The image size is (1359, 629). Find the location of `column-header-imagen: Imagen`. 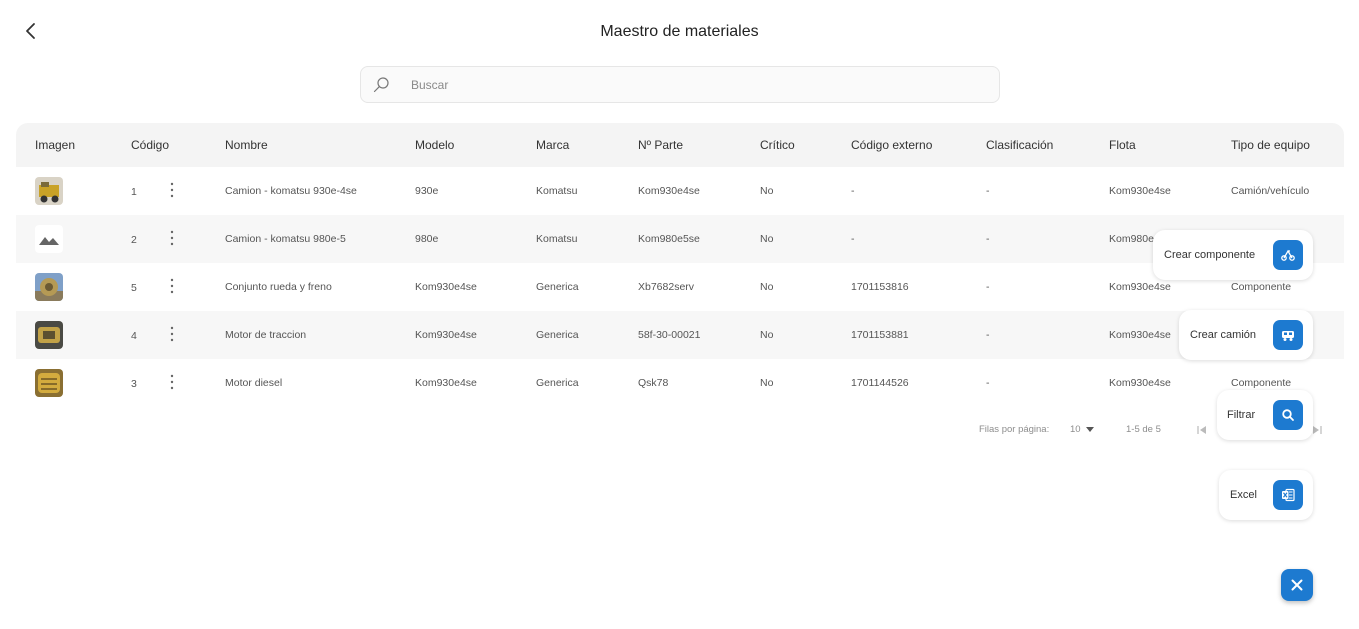

column-header-imagen: Imagen is located at coordinates (55, 145).